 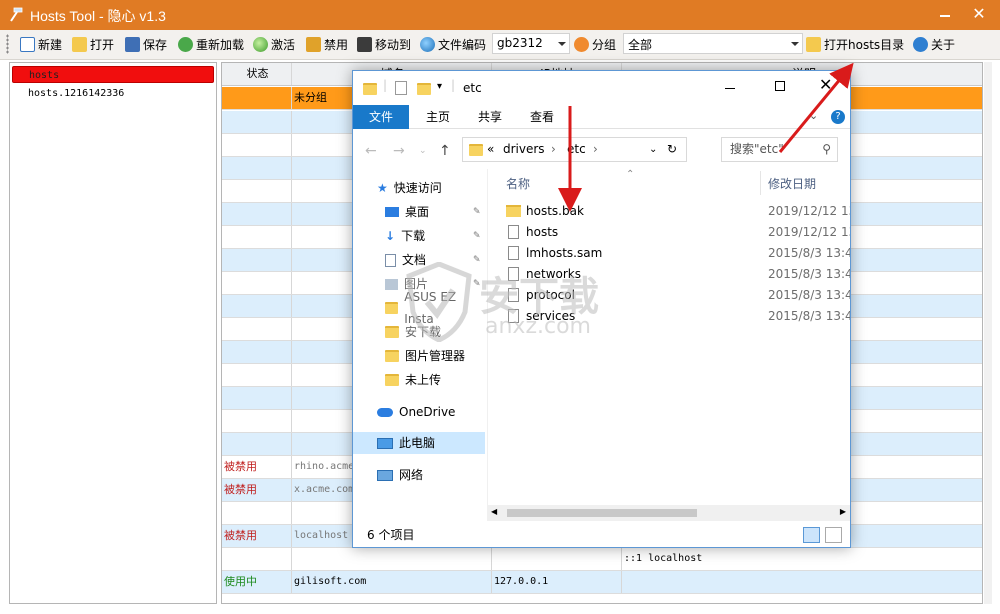 I want to click on new-file-icon, so click(x=27, y=44).